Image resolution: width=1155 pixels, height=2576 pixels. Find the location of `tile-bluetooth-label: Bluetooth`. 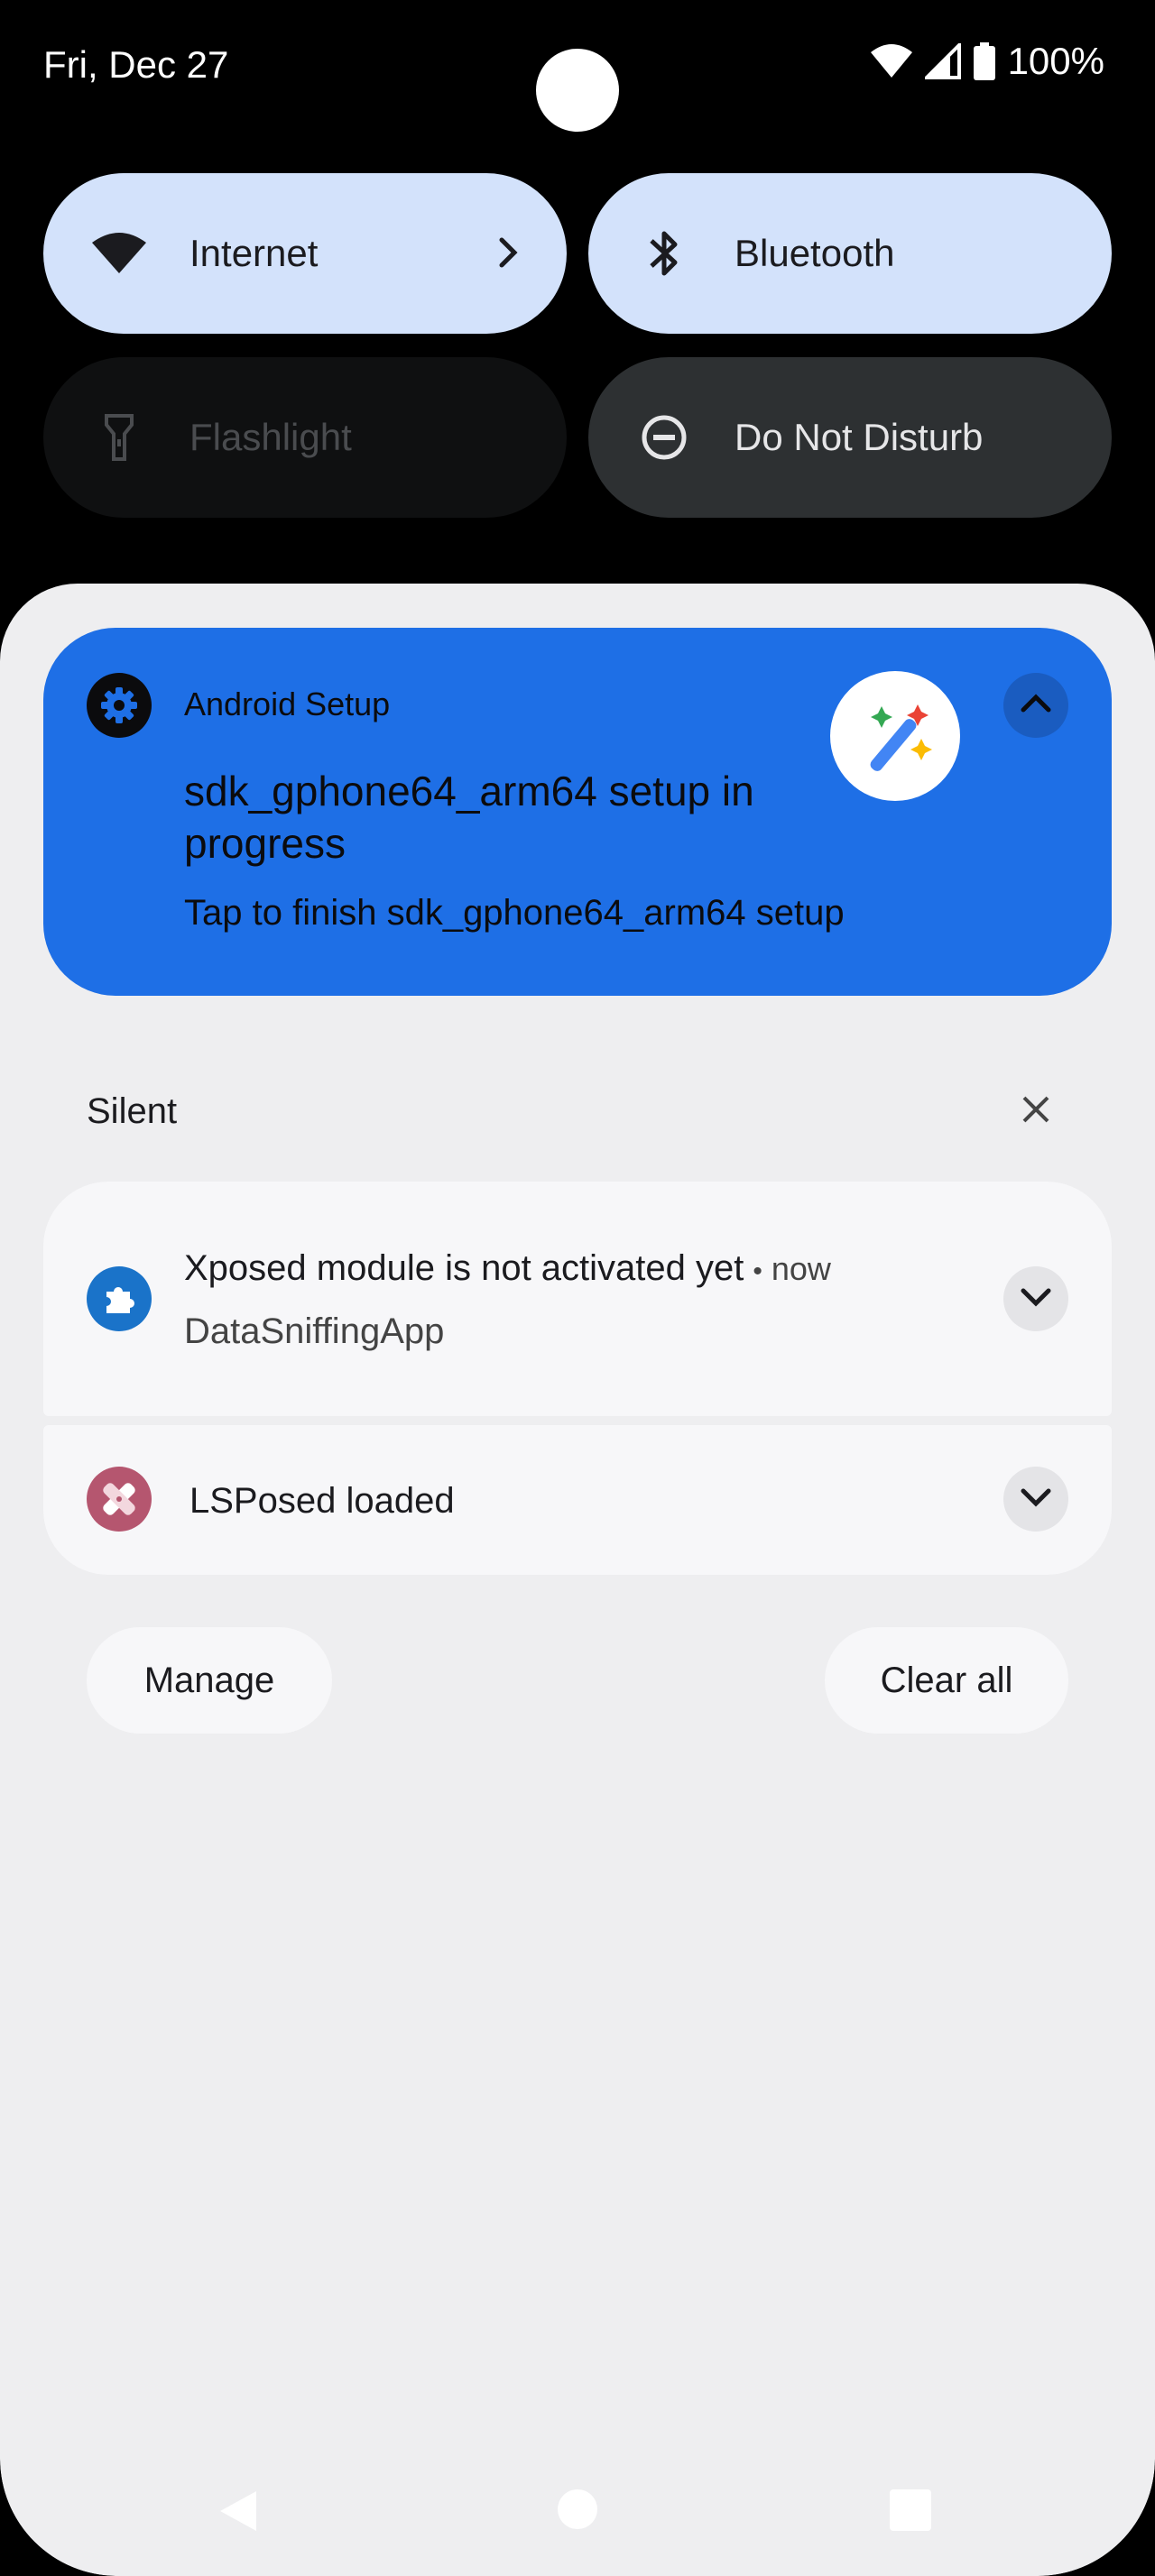

tile-bluetooth-label: Bluetooth is located at coordinates (815, 253).